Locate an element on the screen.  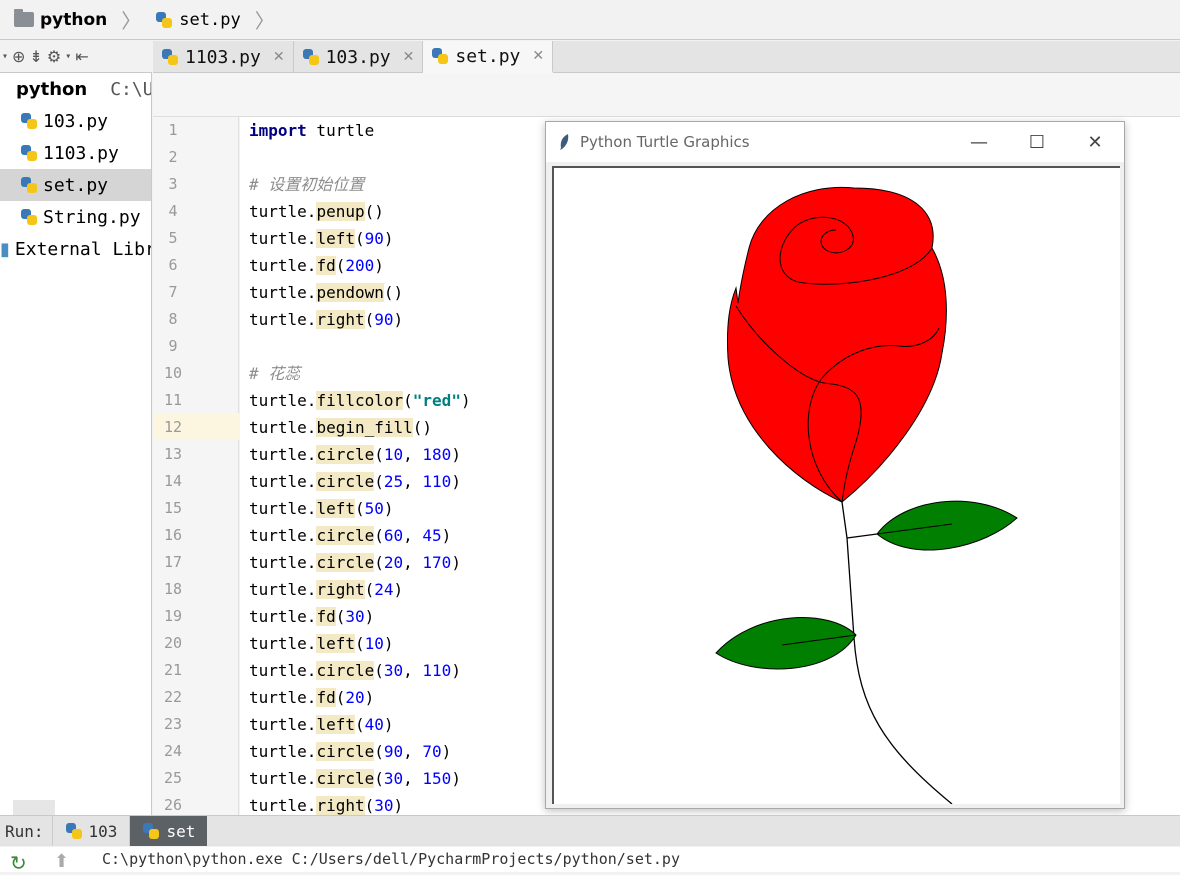
line-number: 16 is located at coordinates (173, 535).